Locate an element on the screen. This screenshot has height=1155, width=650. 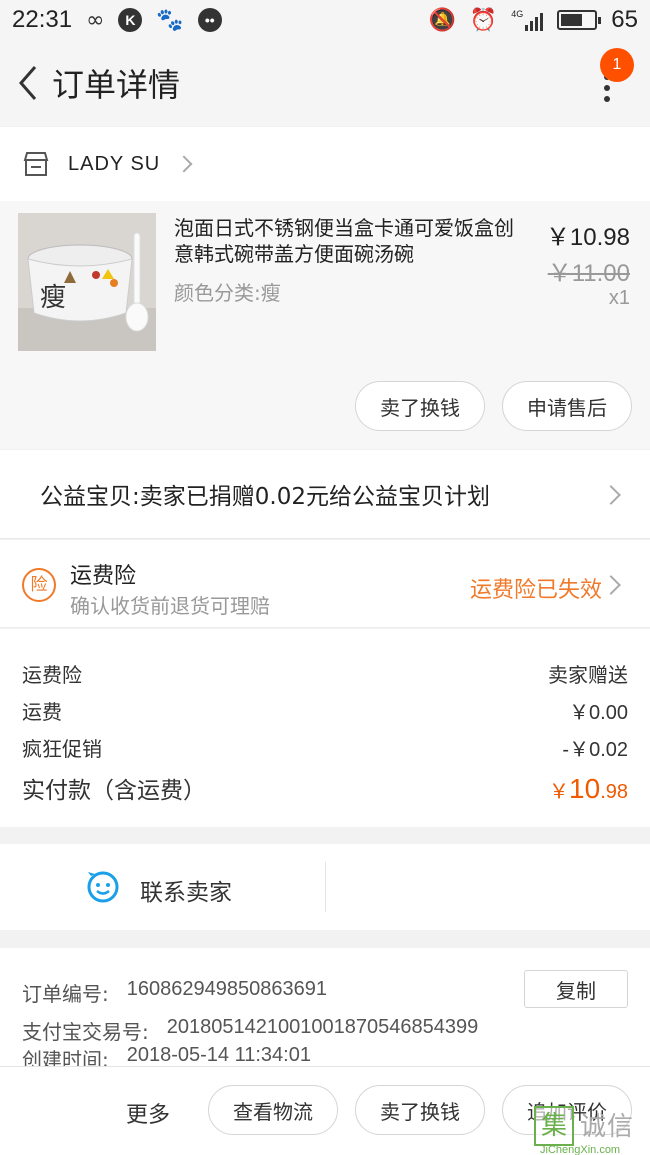
order-number-row: 订单编号: 160862949850863691 is located at coordinates (174, 992).